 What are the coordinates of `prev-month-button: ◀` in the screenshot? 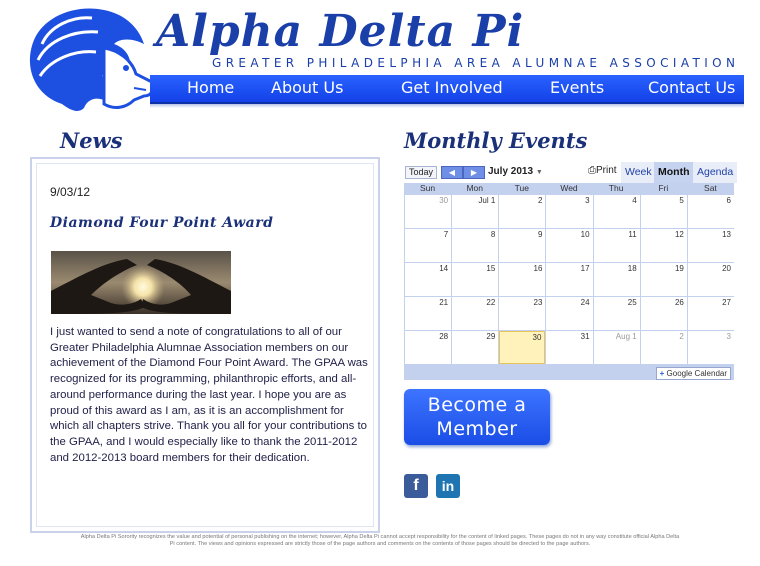 It's located at (452, 172).